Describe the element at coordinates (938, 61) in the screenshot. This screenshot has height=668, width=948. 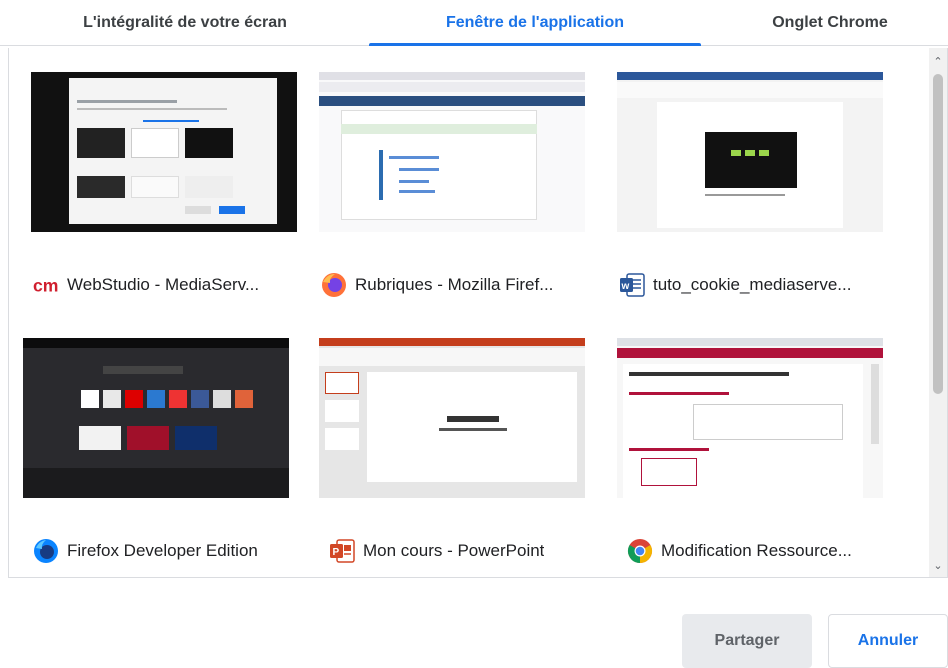
I see `chevron-up-icon: ⌃` at that location.